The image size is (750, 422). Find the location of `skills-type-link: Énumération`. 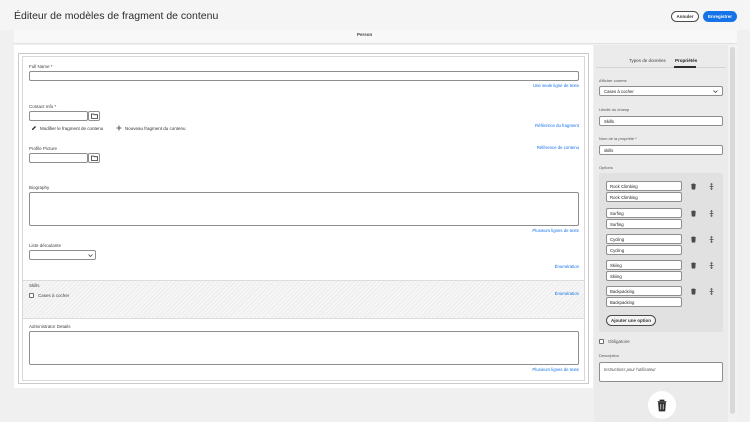

skills-type-link: Énumération is located at coordinates (567, 293).